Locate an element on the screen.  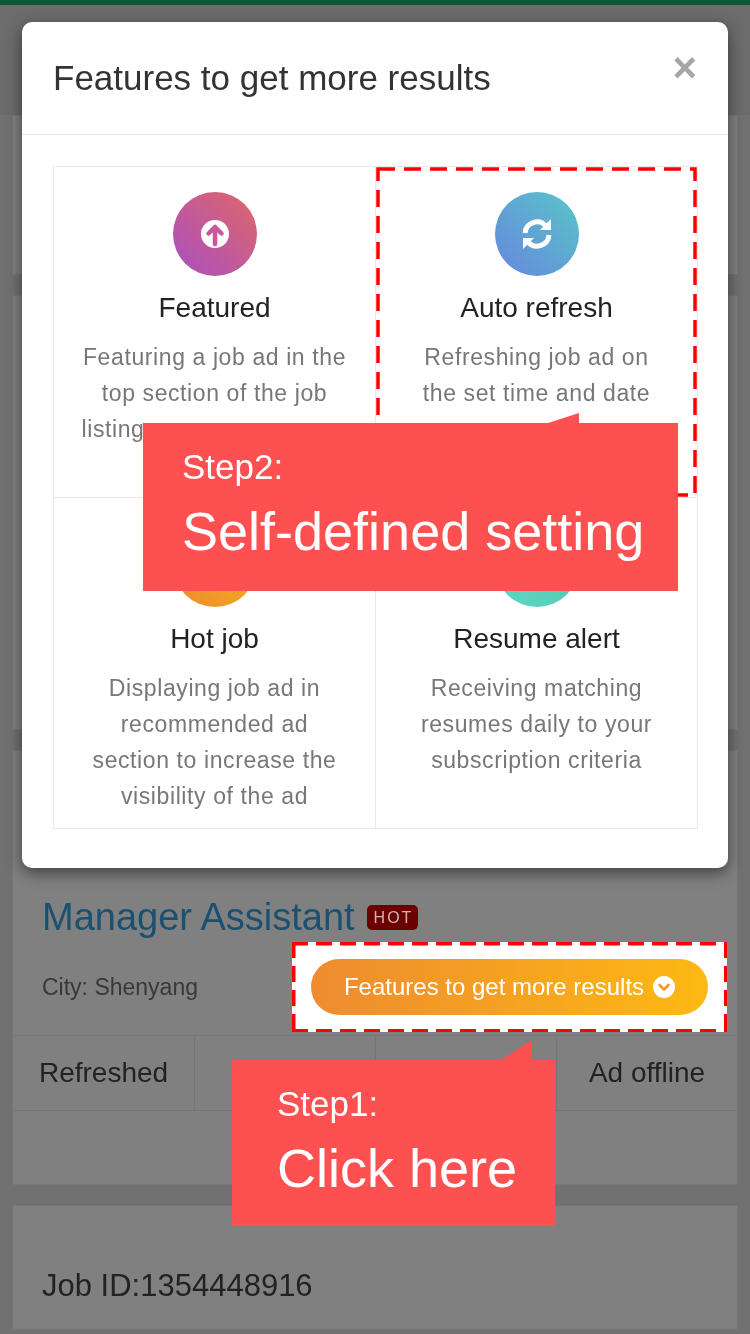
action-button: Refreshed is located at coordinates (103, 1073).